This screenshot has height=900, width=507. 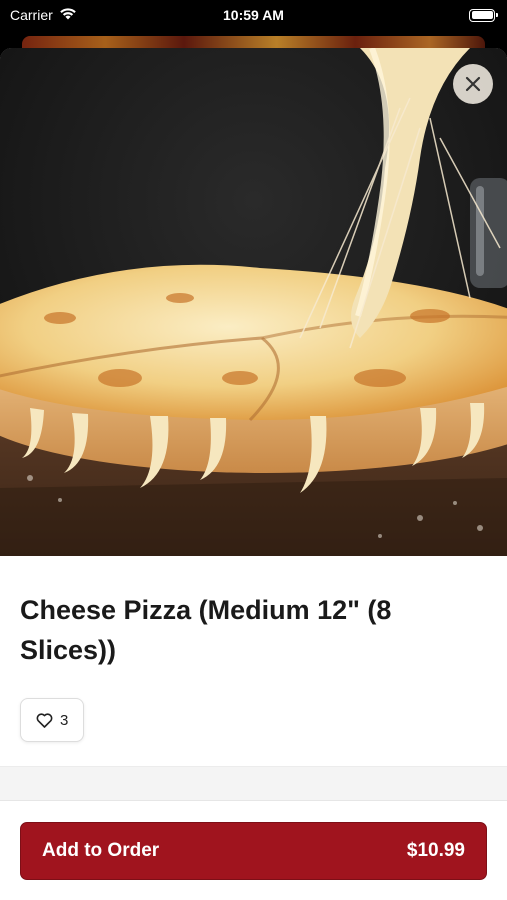 What do you see at coordinates (483, 15) in the screenshot?
I see `battery-icon` at bounding box center [483, 15].